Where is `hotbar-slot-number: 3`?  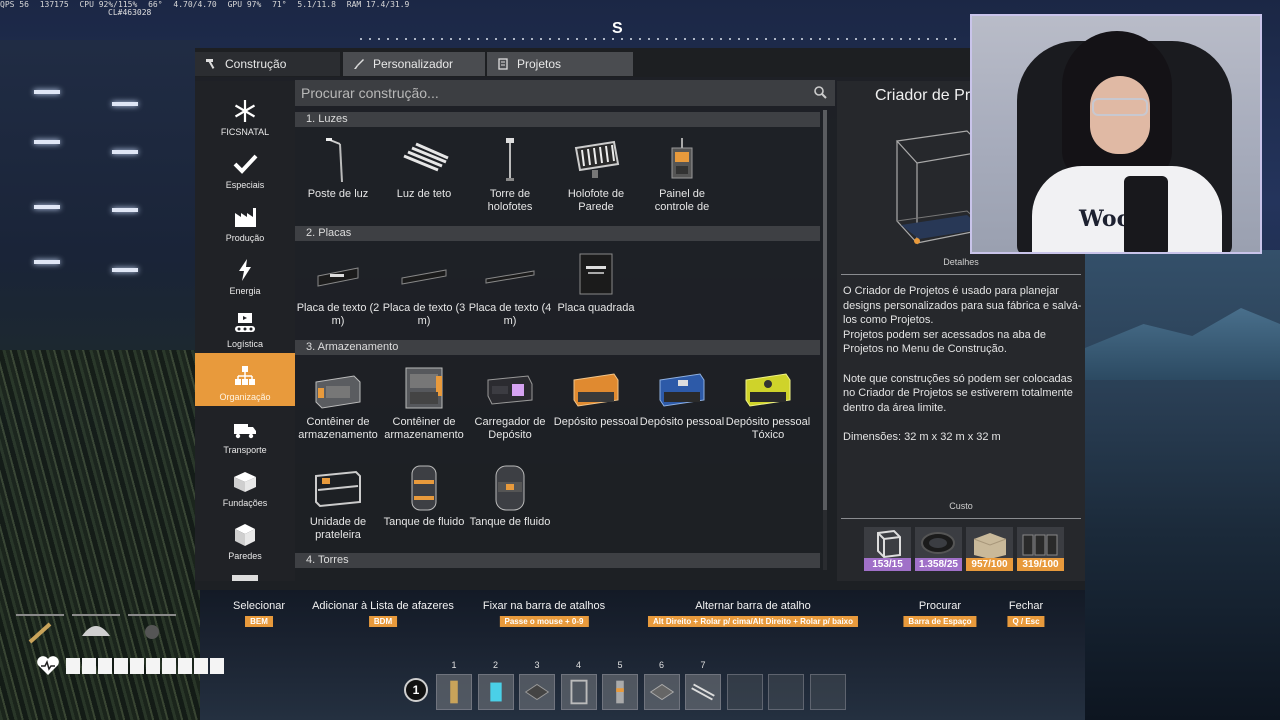 hotbar-slot-number: 3 is located at coordinates (537, 665).